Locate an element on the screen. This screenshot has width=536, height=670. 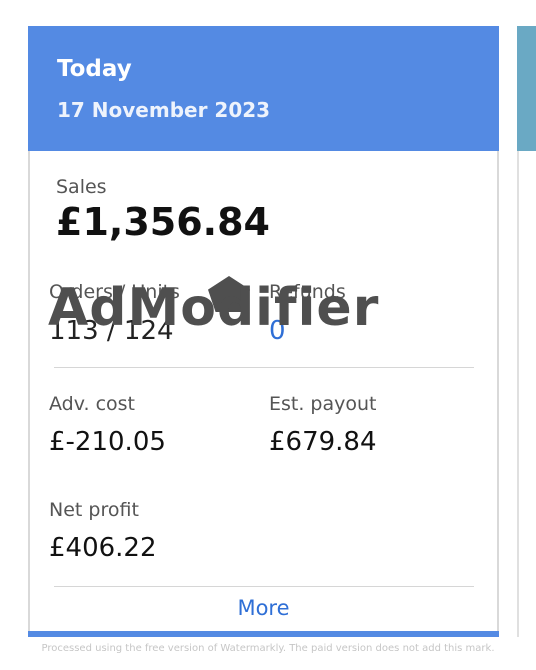
next-card-edge is located at coordinates (526, 331).